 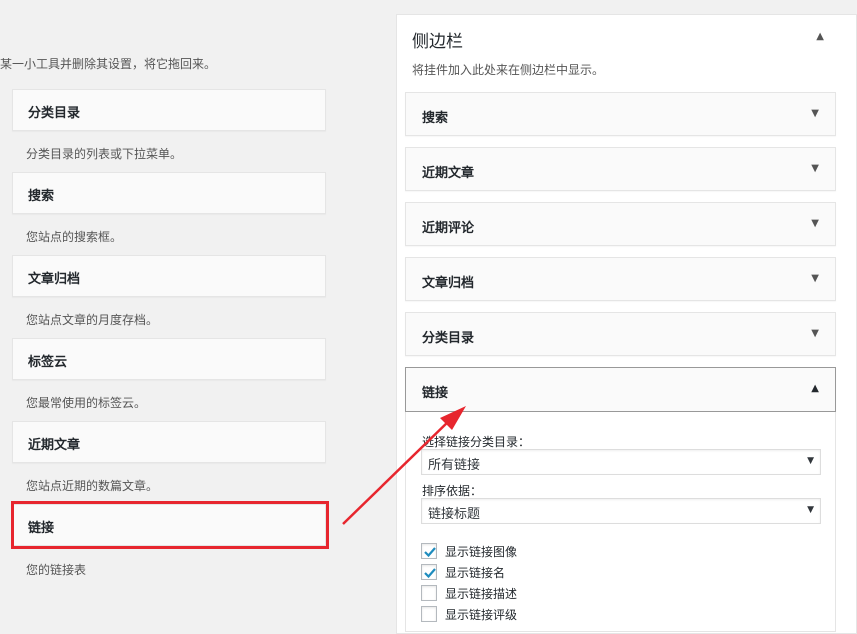 I want to click on sidebar-widget-recent-posts: 近期文章 ▼, so click(x=620, y=169).